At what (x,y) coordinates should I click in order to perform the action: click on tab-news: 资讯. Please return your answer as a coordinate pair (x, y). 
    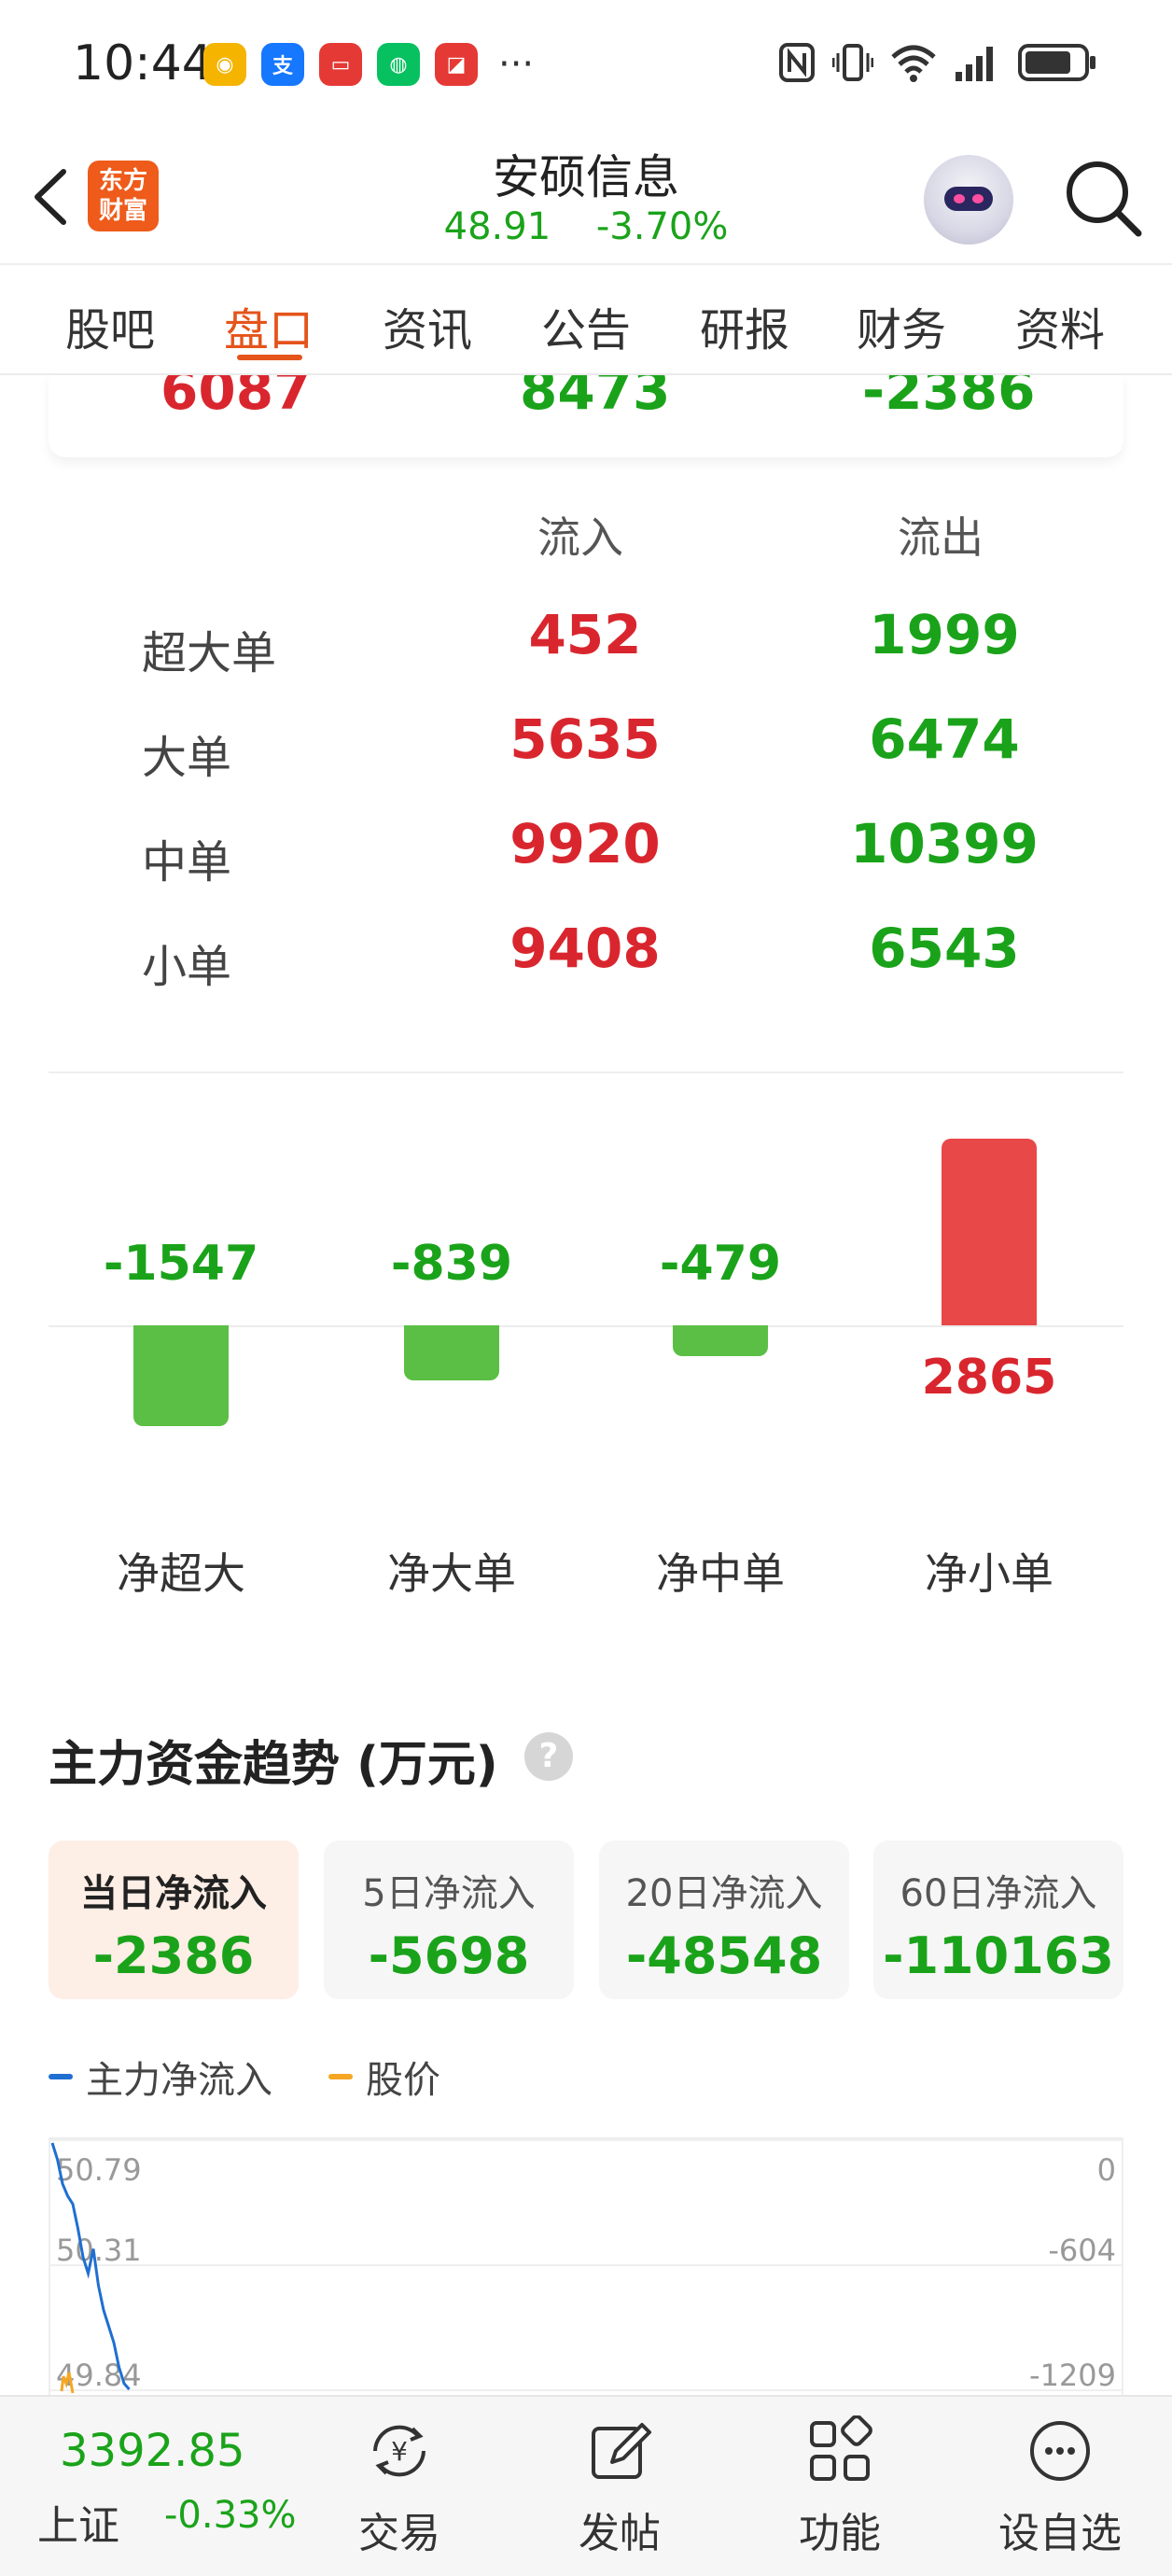
    Looking at the image, I should click on (427, 325).